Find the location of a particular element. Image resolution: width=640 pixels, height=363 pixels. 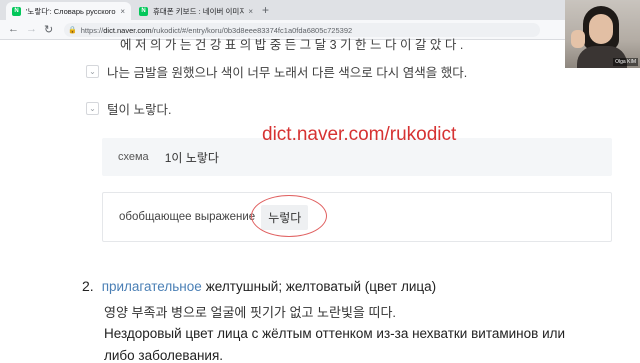

lock-icon: 🔒 is located at coordinates (72, 30).